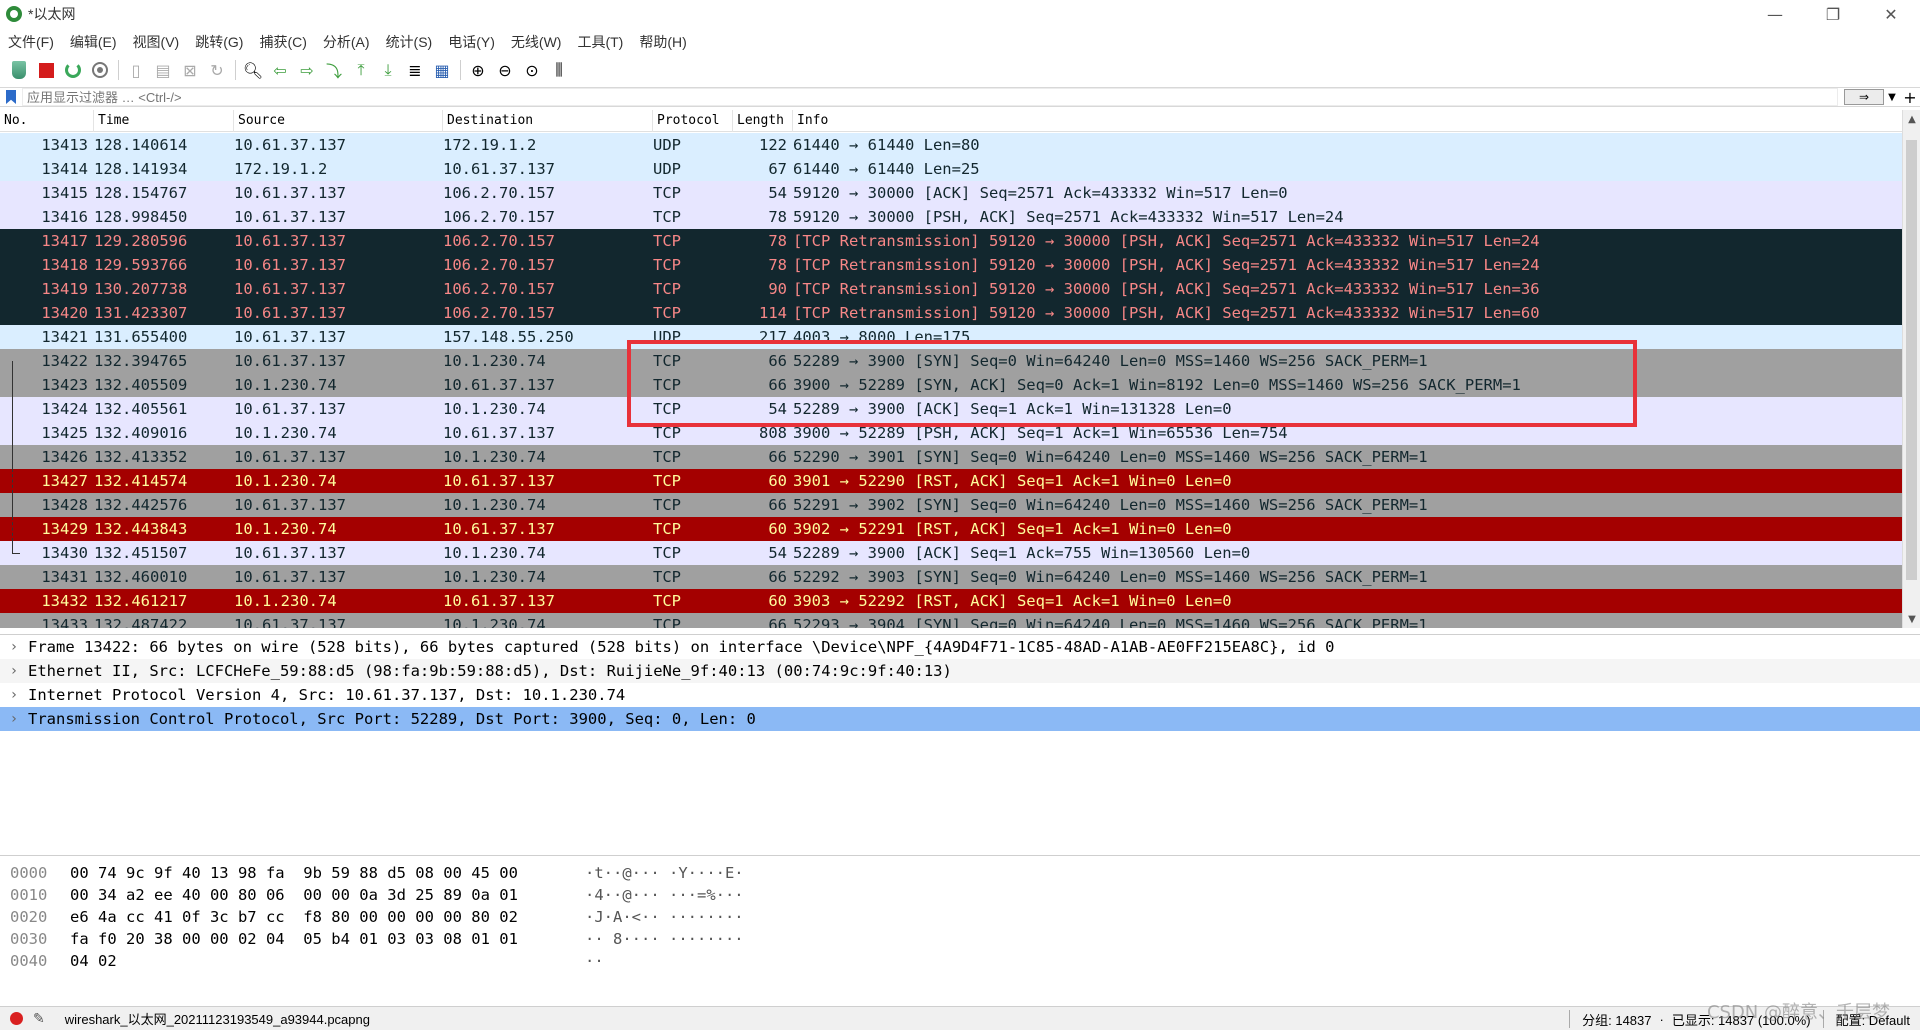 This screenshot has height=1030, width=1920. Describe the element at coordinates (1864, 97) in the screenshot. I see `apply-filter-button: ⇒` at that location.